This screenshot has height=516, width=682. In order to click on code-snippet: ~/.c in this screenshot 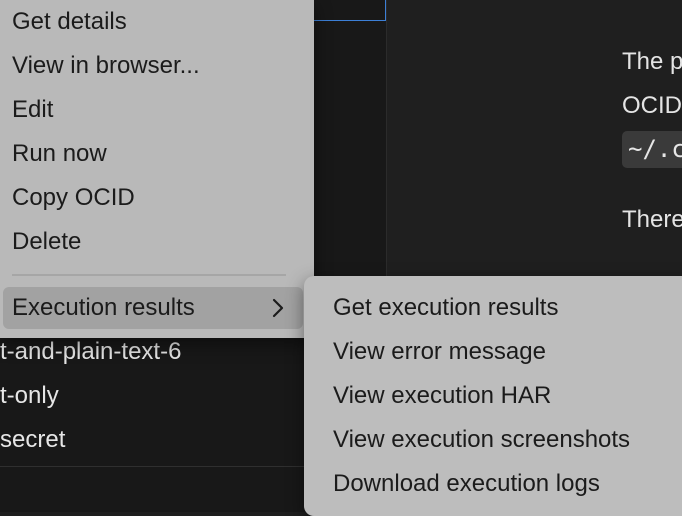, I will do `click(652, 149)`.